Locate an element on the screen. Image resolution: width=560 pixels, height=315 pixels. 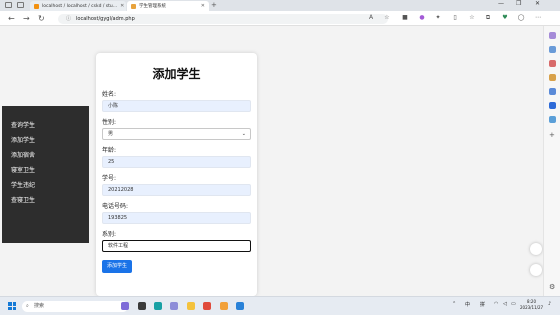
tab-phpmyadmin: localhost / localhost / cskd / stu... ✕ is located at coordinates (78, 6).